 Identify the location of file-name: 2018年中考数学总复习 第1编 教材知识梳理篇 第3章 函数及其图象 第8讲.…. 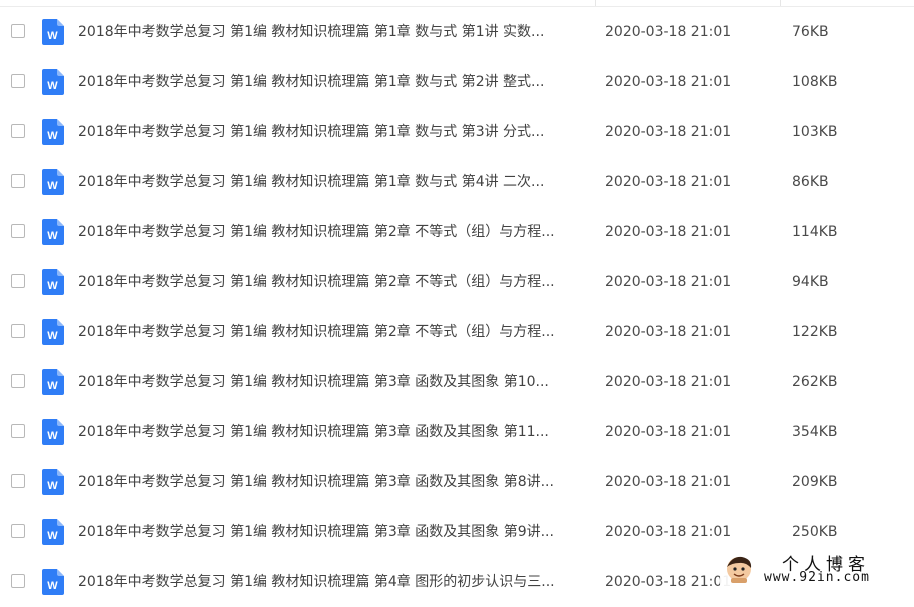
(338, 482).